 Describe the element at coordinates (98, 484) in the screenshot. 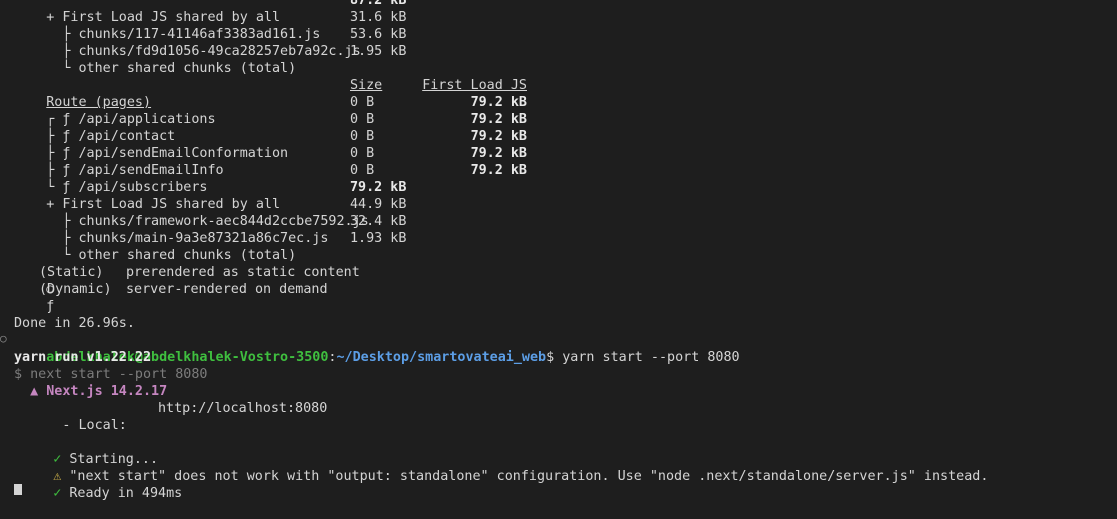

I see `status-ready: ✓ Ready in 494ms` at that location.